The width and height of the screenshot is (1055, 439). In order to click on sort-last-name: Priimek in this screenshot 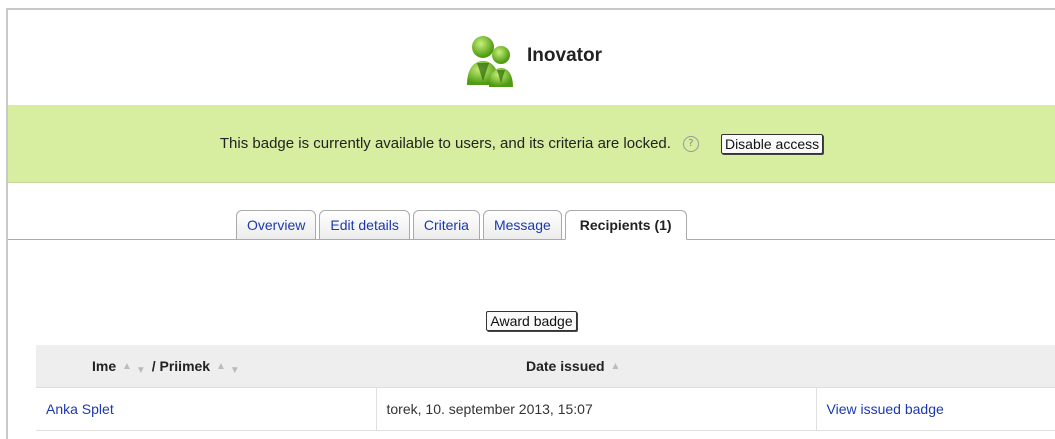, I will do `click(185, 366)`.